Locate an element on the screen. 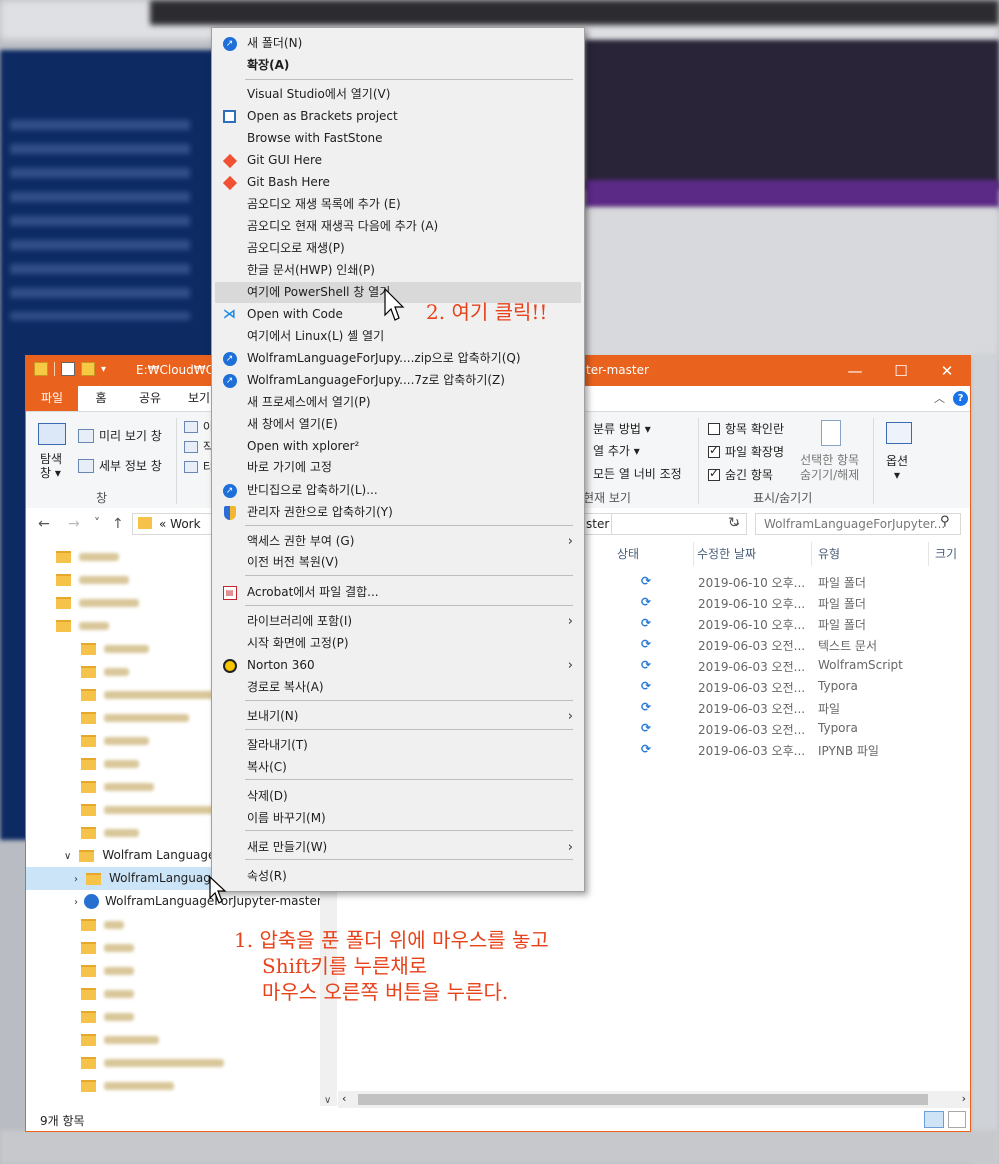 This screenshot has width=999, height=1164. horizontal-scrollbar: ‹ › is located at coordinates (654, 1099).